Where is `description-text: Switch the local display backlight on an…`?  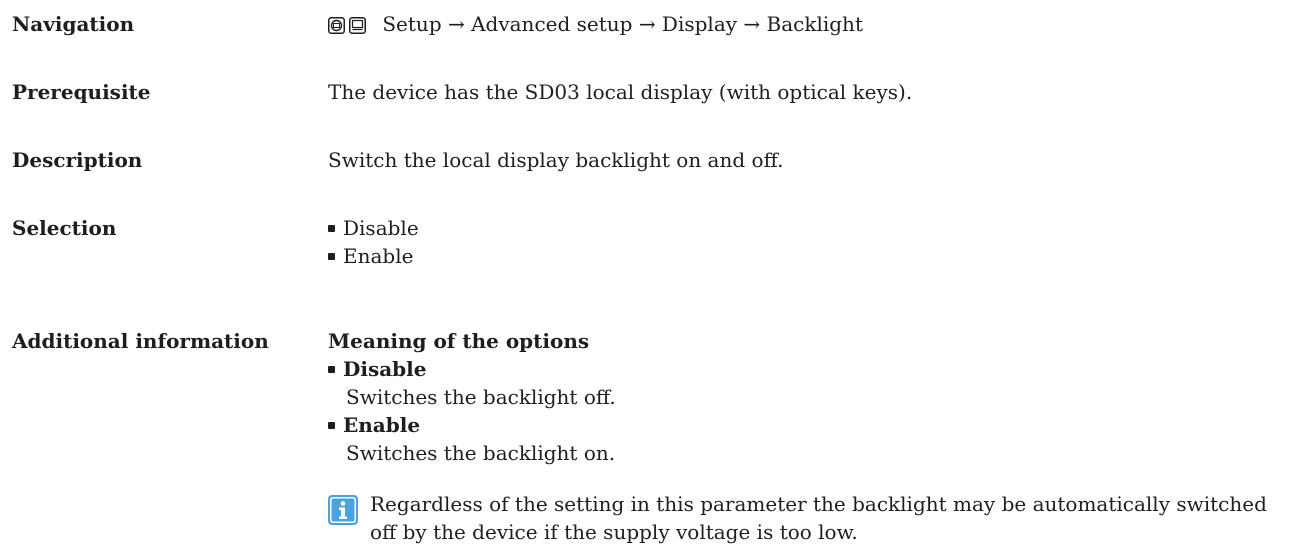
description-text: Switch the local display backlight on an… is located at coordinates (556, 160).